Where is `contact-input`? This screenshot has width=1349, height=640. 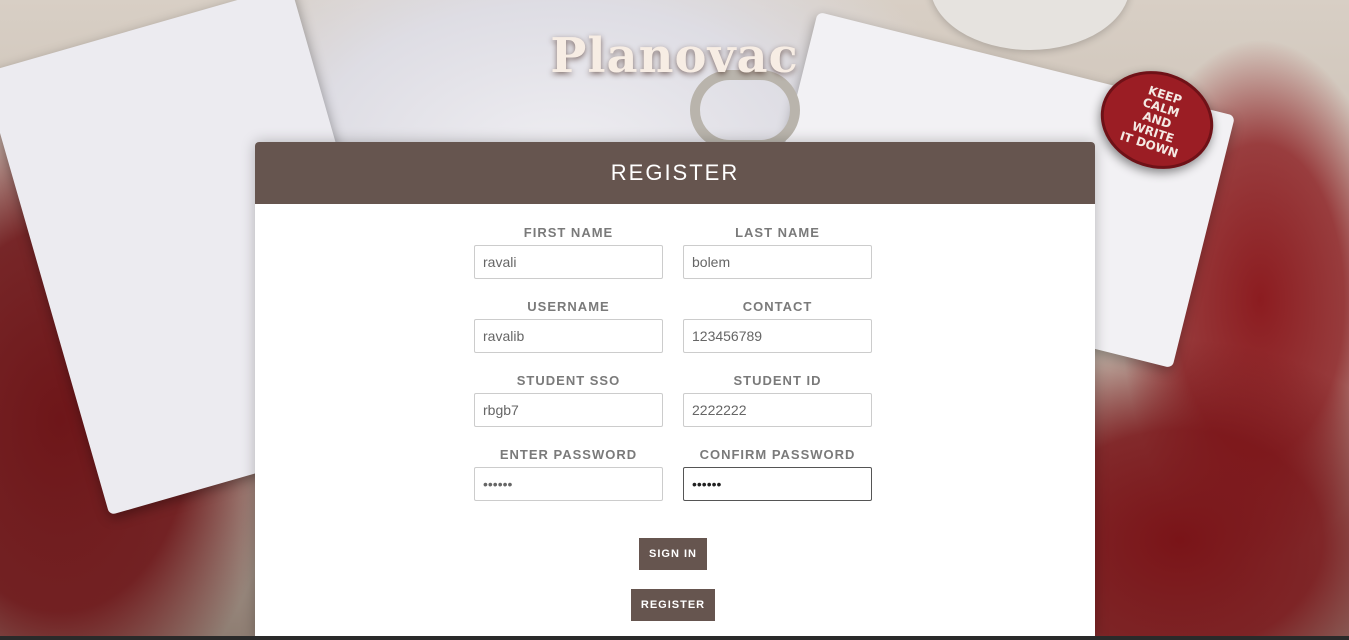 contact-input is located at coordinates (777, 336).